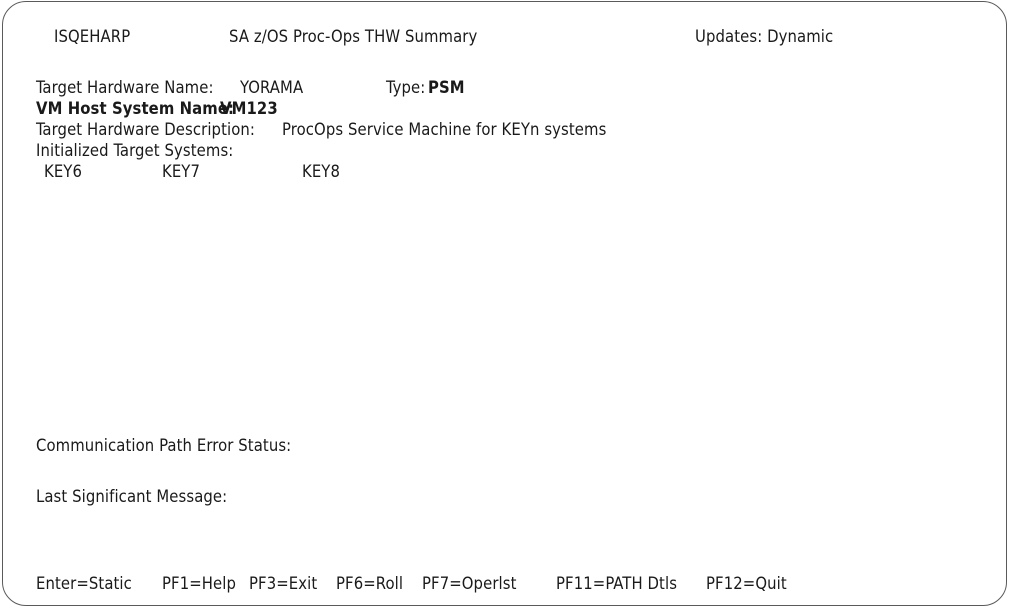 The height and width of the screenshot is (610, 1011). Describe the element at coordinates (616, 584) in the screenshot. I see `key-pf11-path-dtls: PF11=PATH Dtls` at that location.